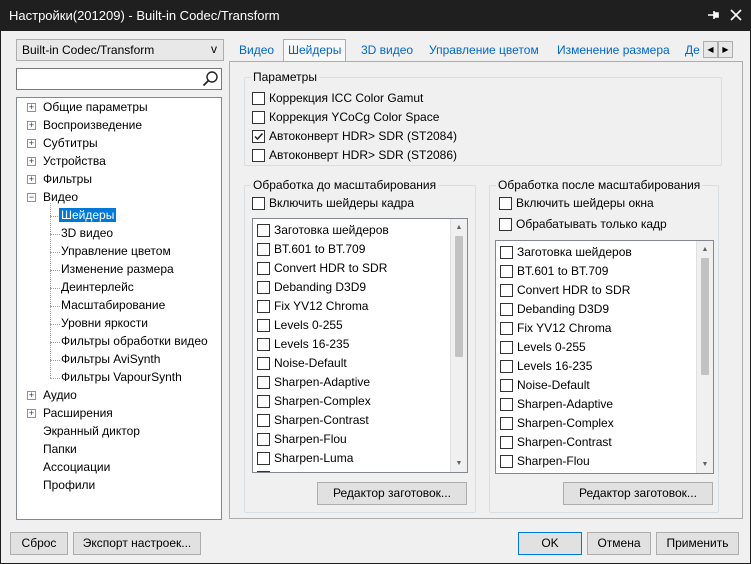 The width and height of the screenshot is (751, 564). I want to click on tree-item: + Воспроизведение, so click(122, 126).